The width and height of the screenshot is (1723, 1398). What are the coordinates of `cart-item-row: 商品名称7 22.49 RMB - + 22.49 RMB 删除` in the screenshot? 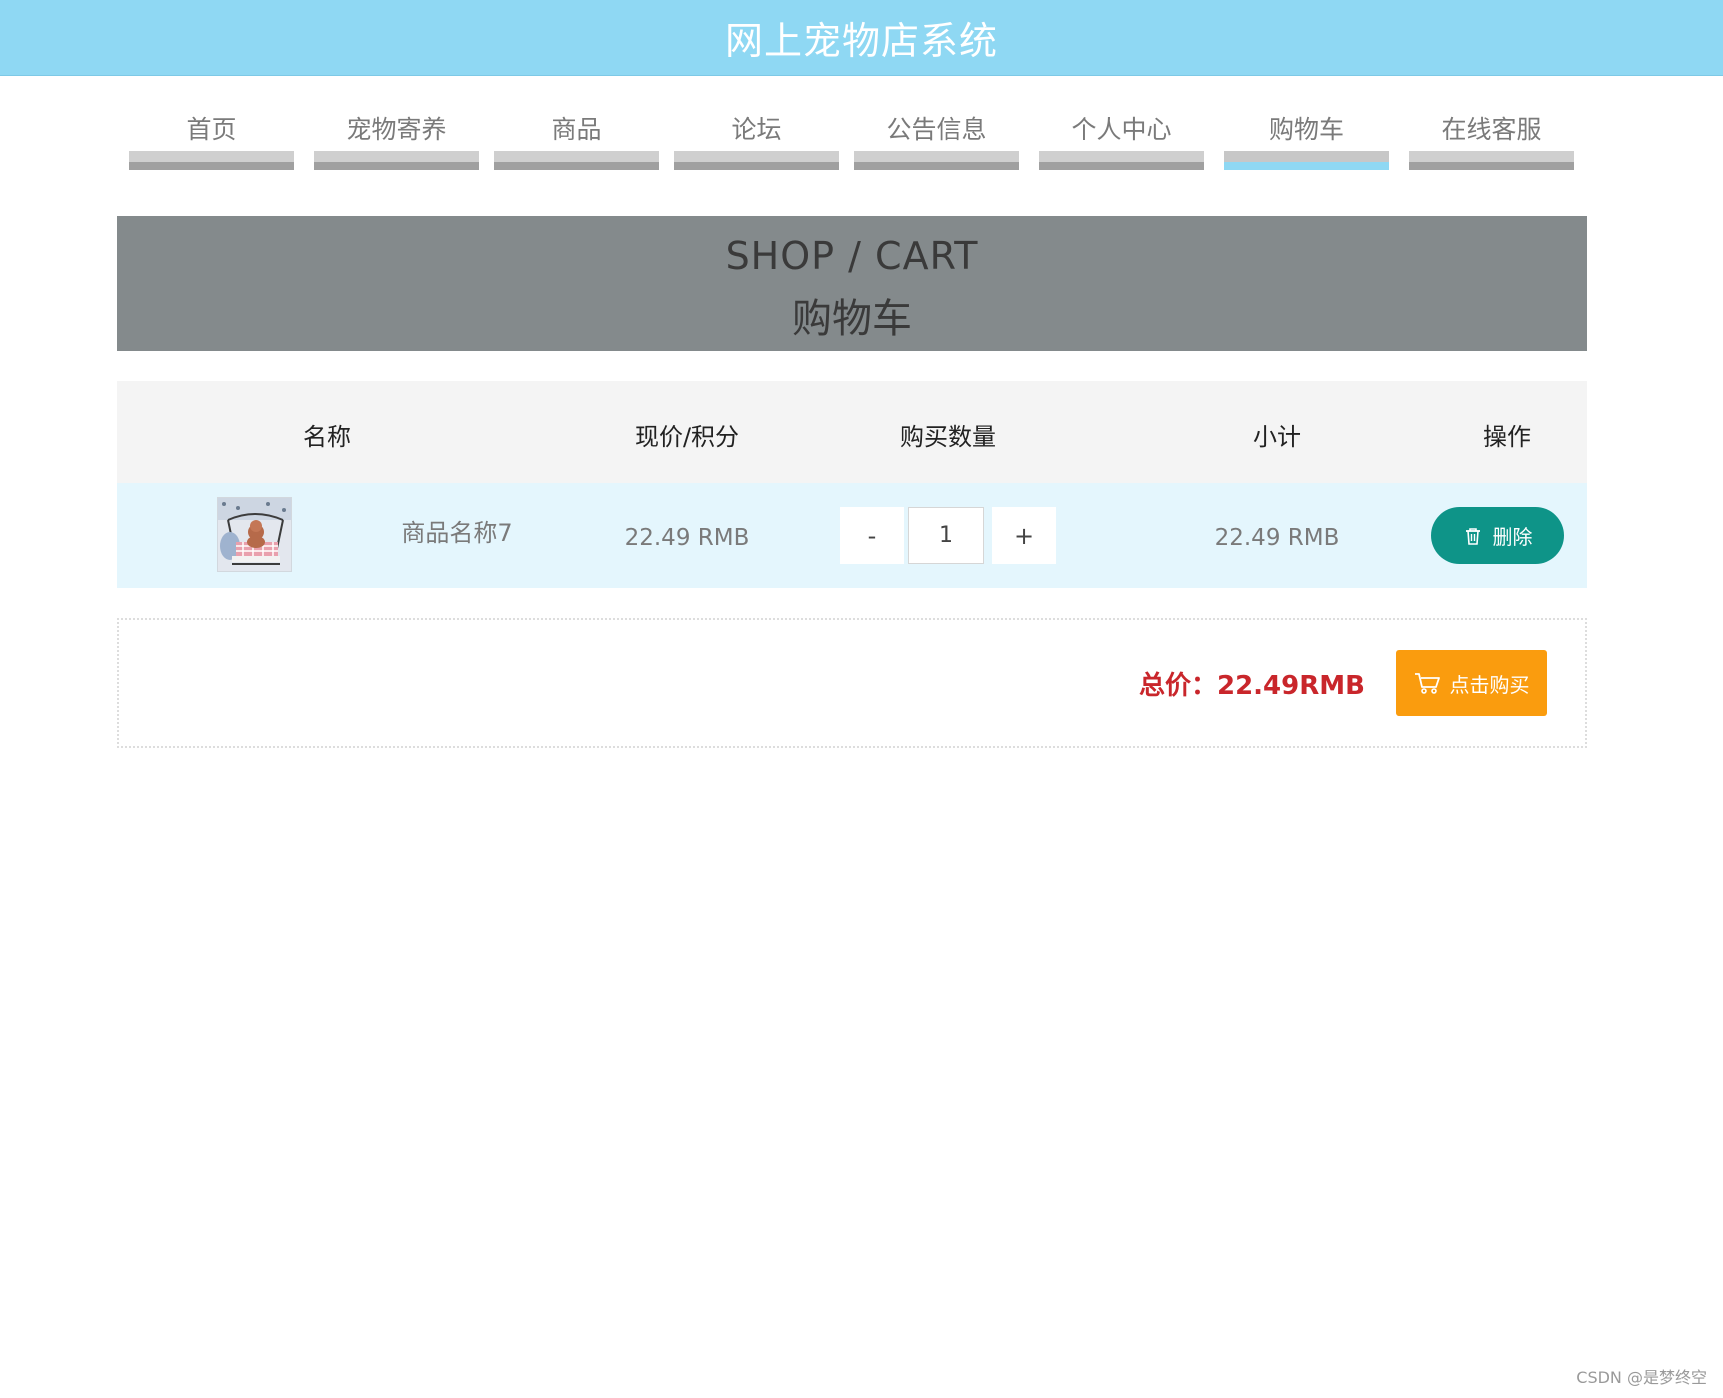 It's located at (852, 535).